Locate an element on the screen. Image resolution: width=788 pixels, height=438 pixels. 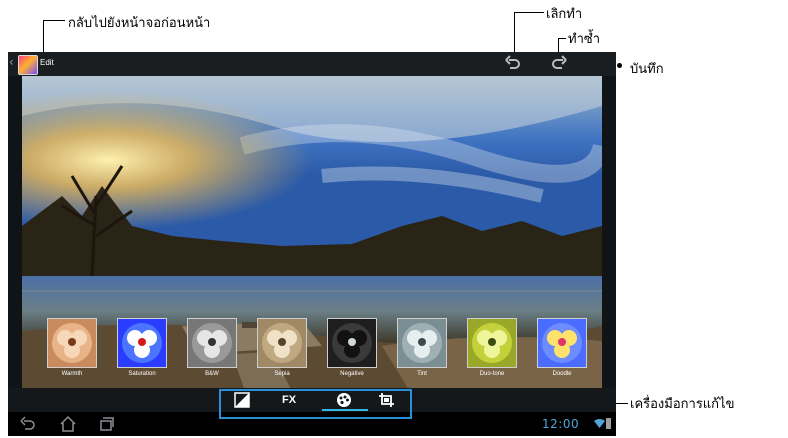
annotation-undo-leader-vertical is located at coordinates (514, 34).